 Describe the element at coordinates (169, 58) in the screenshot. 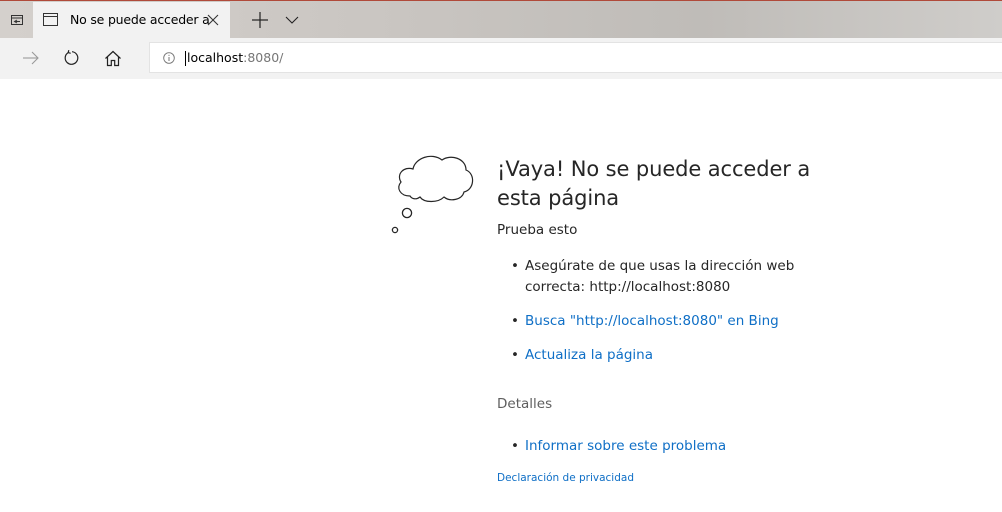

I see `info-icon` at that location.